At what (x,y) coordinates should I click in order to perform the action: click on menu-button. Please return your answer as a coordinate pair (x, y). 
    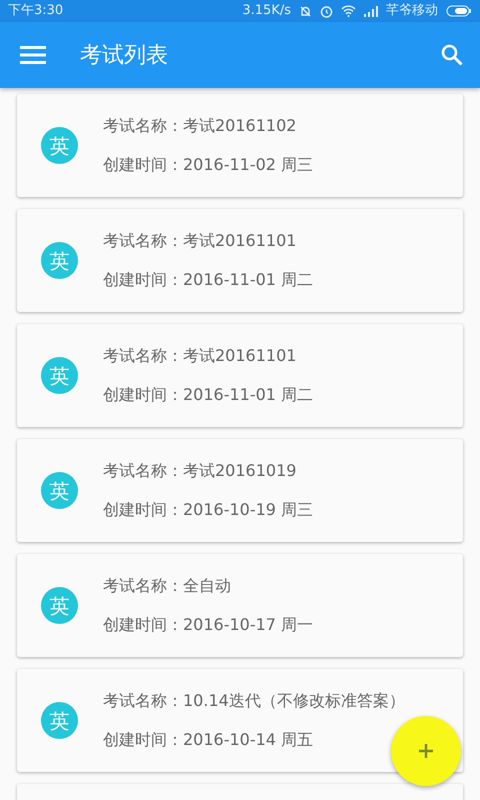
    Looking at the image, I should click on (33, 55).